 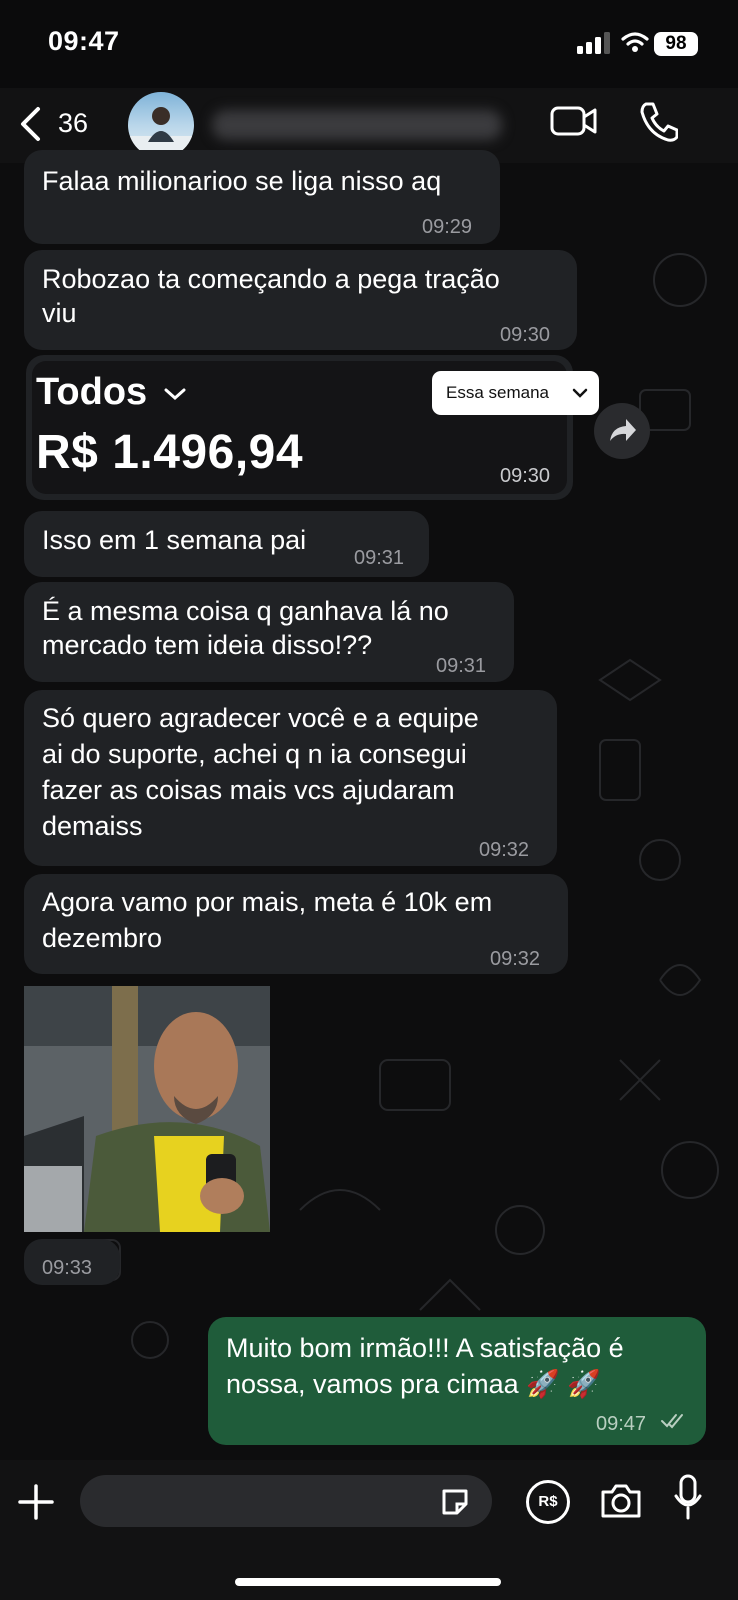 I want to click on chevron-left-icon, so click(x=31, y=124).